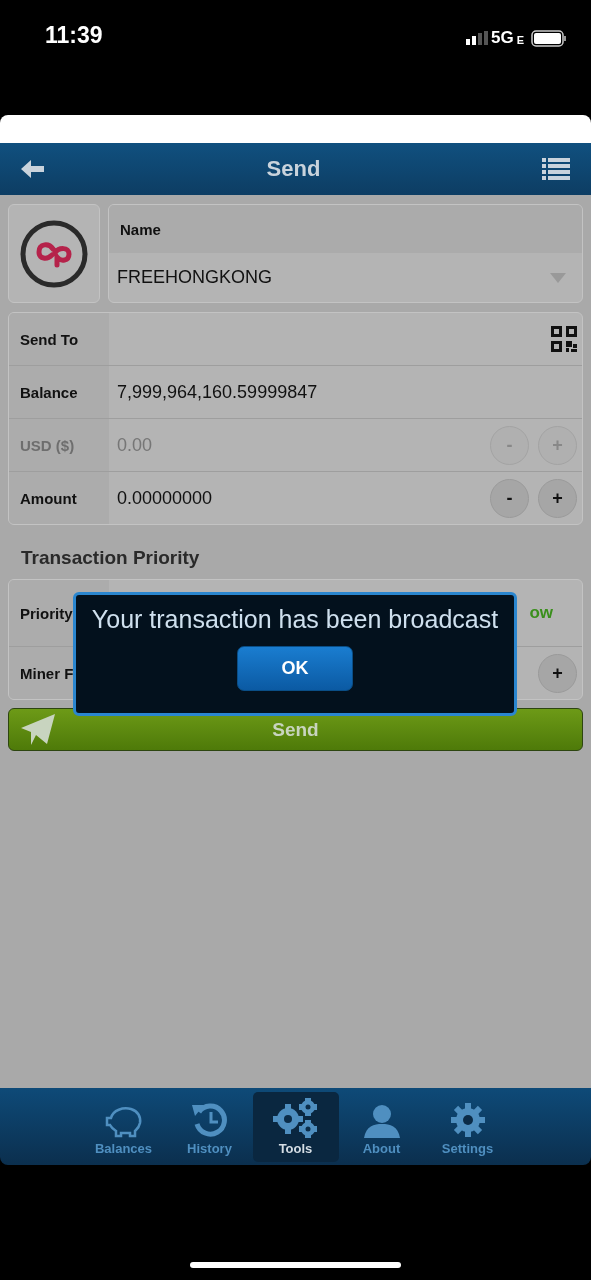 The height and width of the screenshot is (1280, 591). What do you see at coordinates (59, 498) in the screenshot?
I see `field-label: Amount` at bounding box center [59, 498].